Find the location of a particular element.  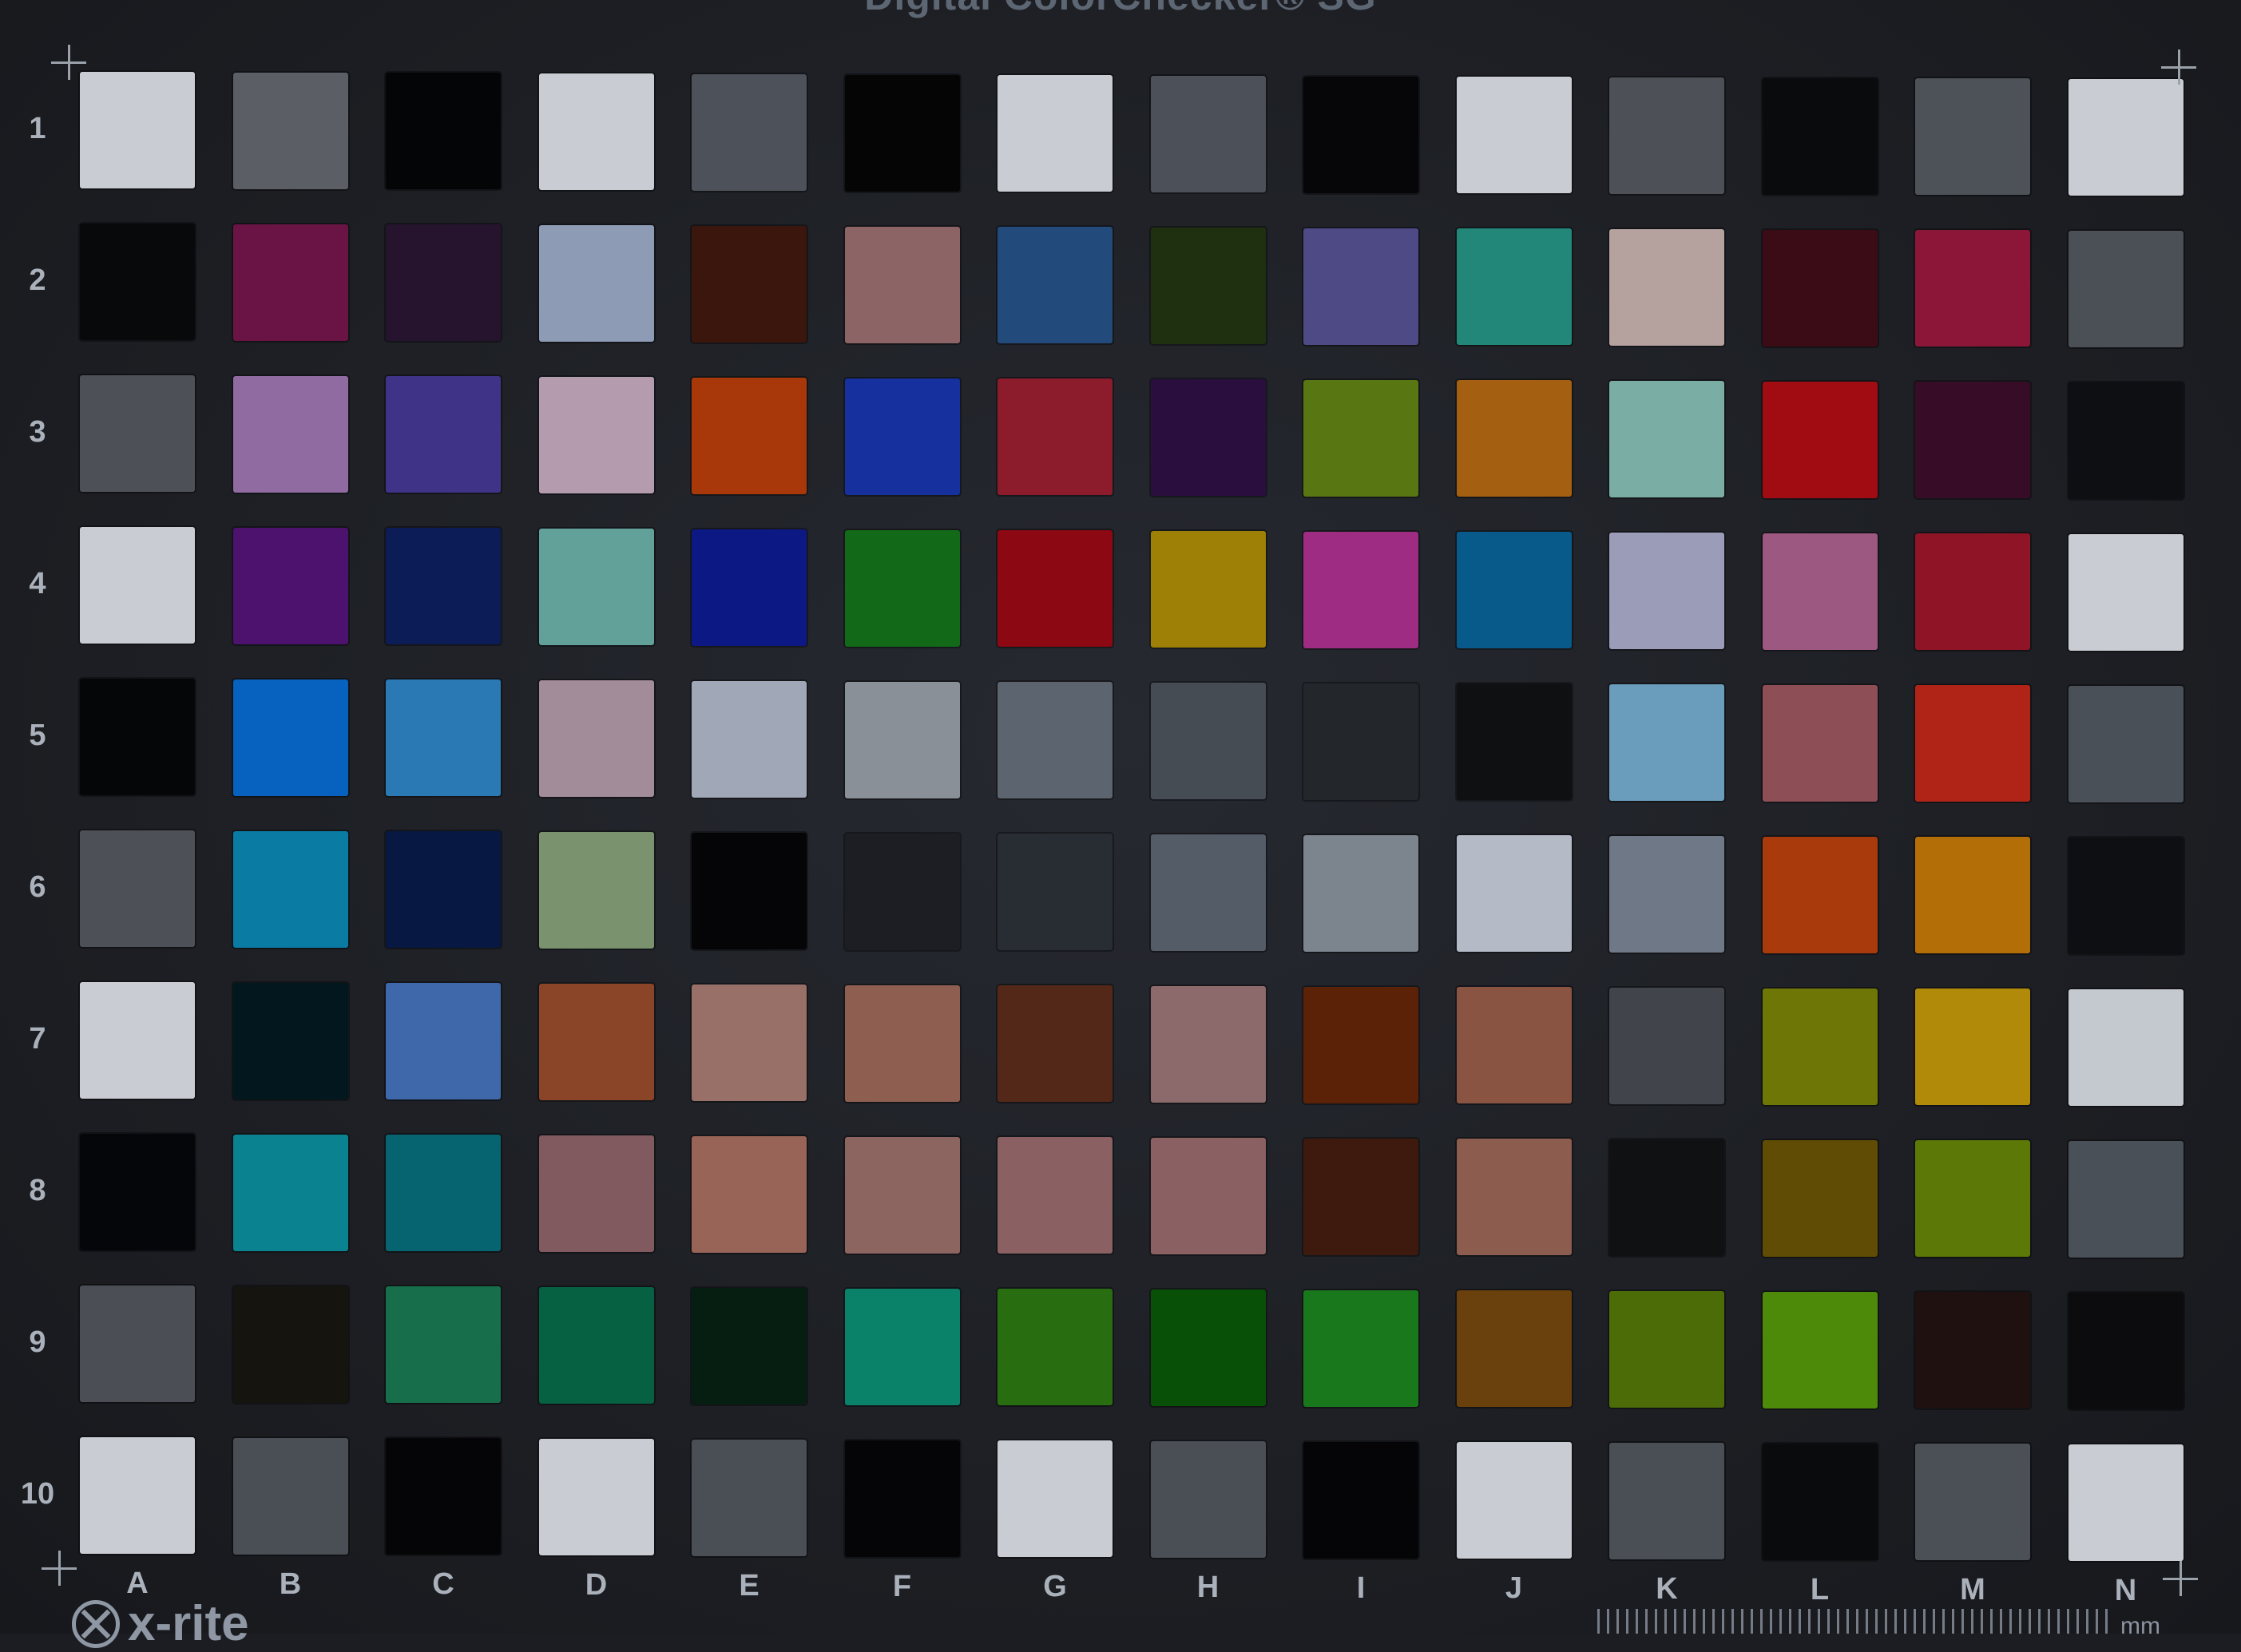

color-patch-L1 is located at coordinates (1820, 136).